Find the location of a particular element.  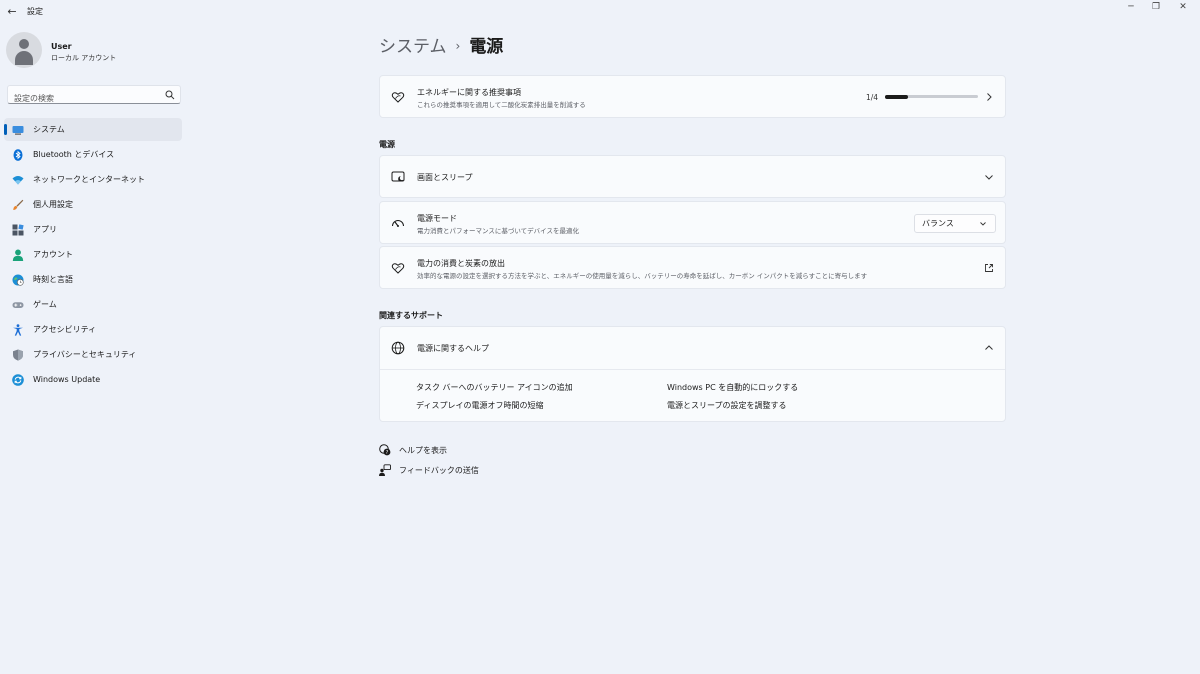

screen-sleep-title: 画面とスリープ is located at coordinates (445, 177).